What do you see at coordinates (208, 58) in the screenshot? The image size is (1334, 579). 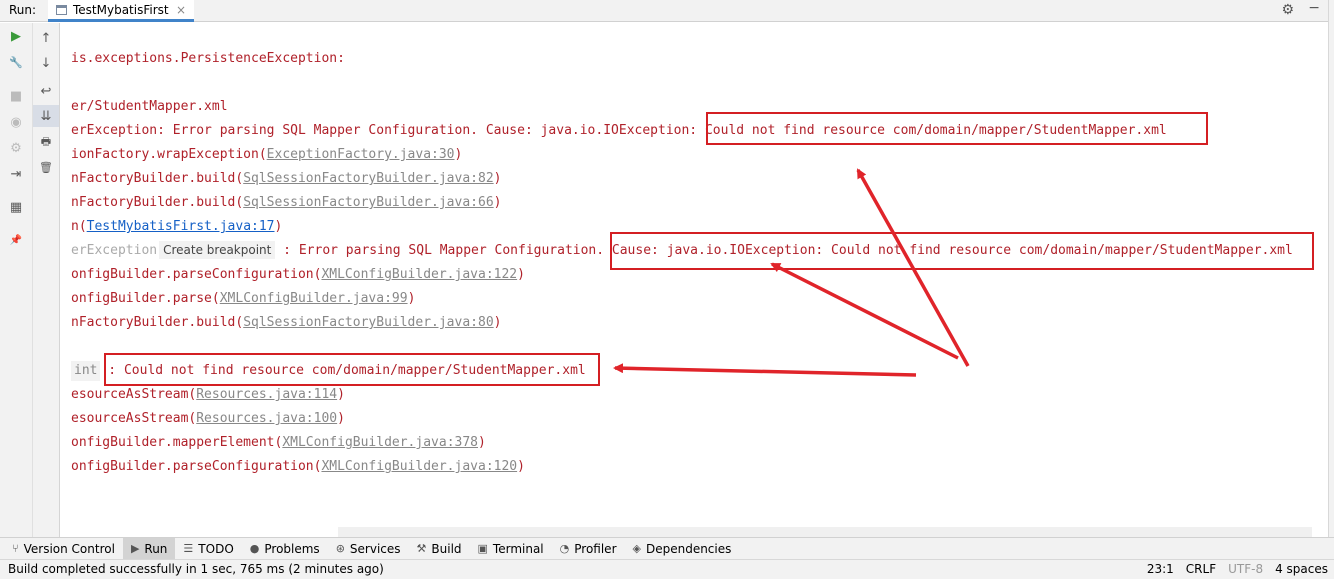 I see `console-line: is.exceptions.PersistenceException:` at bounding box center [208, 58].